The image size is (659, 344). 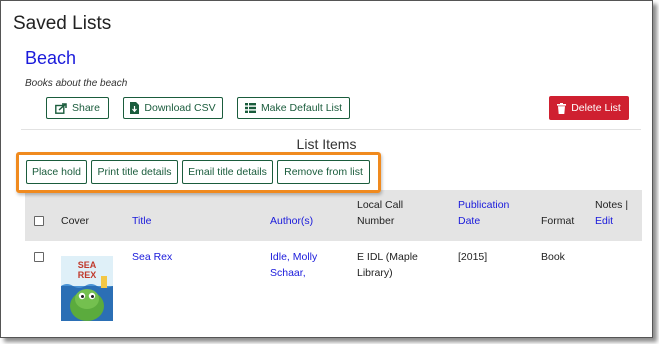 I want to click on cover-title-line1: SEA, so click(x=87, y=265).